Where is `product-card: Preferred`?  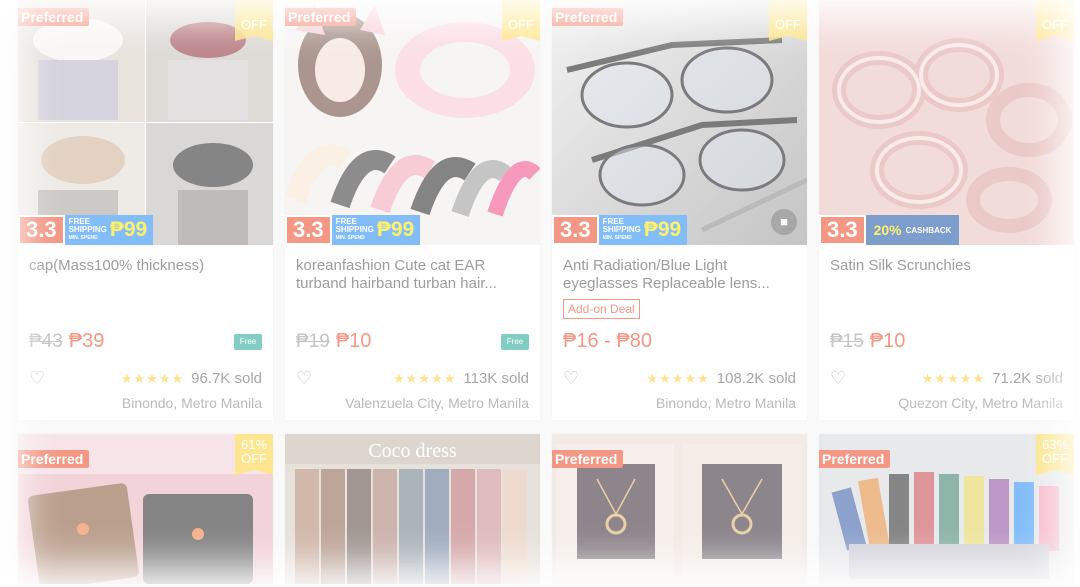 product-card: Preferred is located at coordinates (679, 509).